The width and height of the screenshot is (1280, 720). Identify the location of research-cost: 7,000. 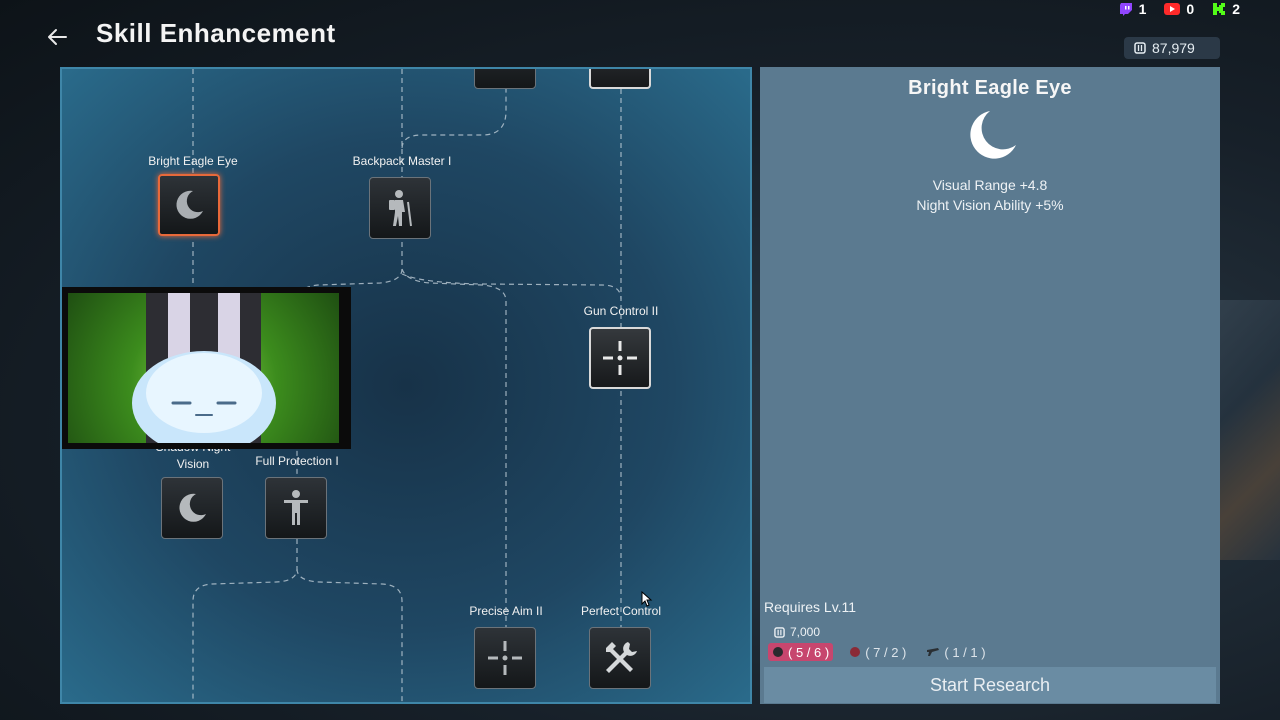
(797, 632).